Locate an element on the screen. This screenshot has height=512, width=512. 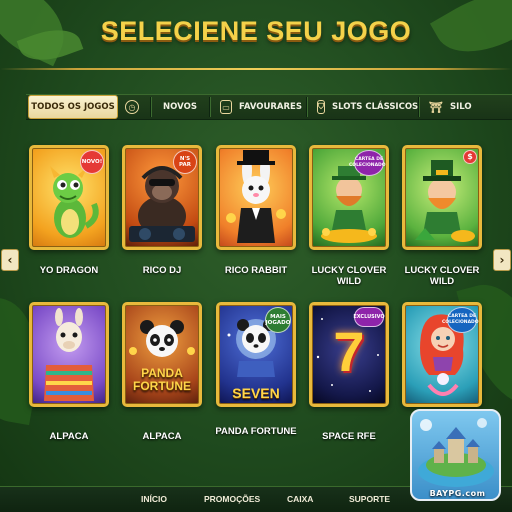
card-logo-text: PANDA FORTUNE is located at coordinates (162, 379).